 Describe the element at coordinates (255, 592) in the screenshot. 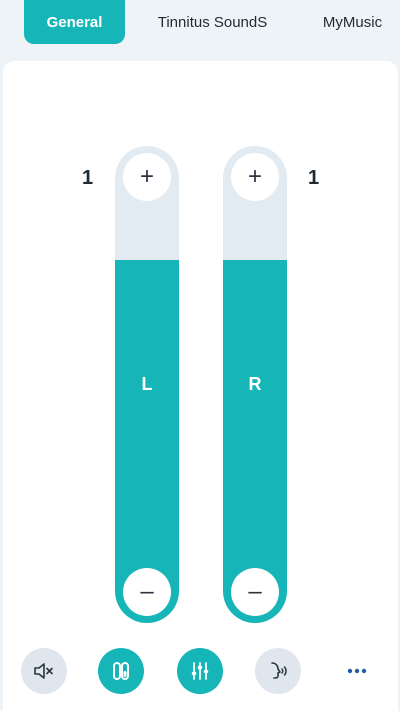

I see `right-minus-button: –` at that location.